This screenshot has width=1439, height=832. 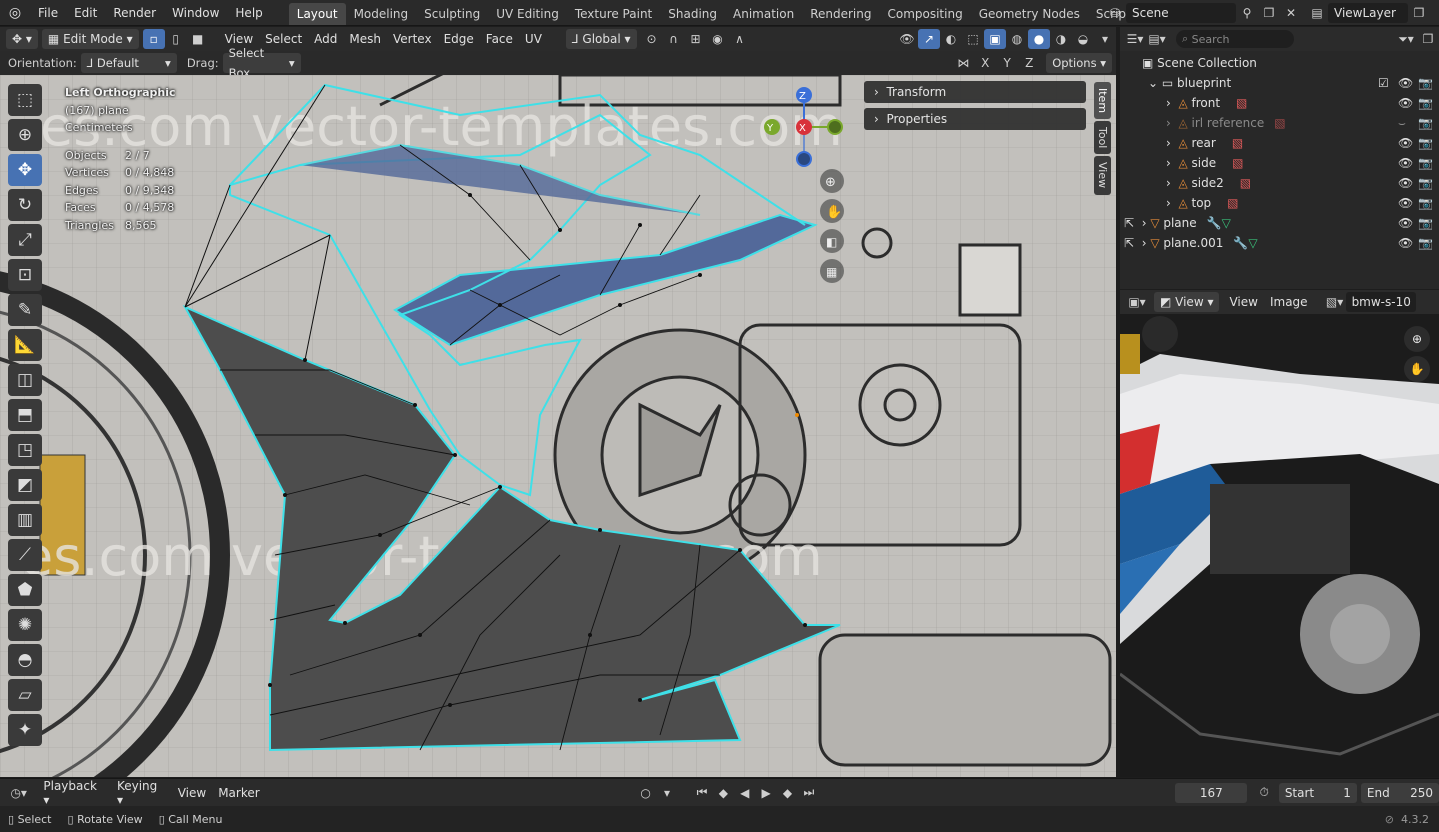 What do you see at coordinates (1383, 83) in the screenshot?
I see `checkbox-icon: ☑` at bounding box center [1383, 83].